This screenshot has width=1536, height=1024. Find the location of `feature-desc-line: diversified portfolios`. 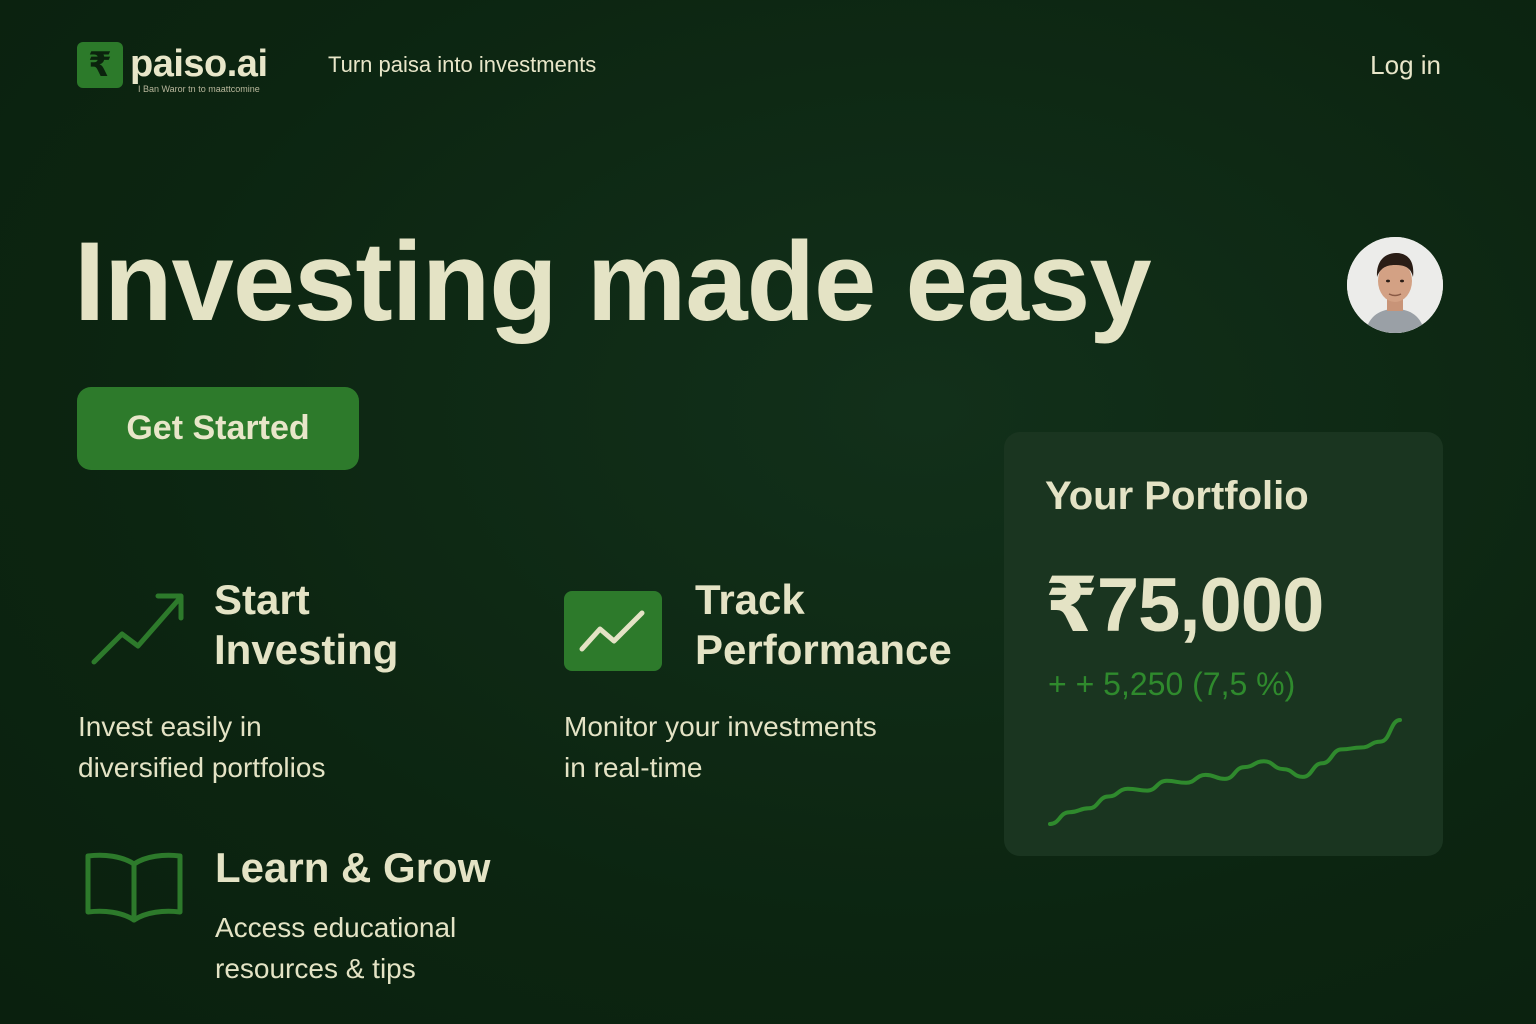

feature-desc-line: diversified portfolios is located at coordinates (202, 767).